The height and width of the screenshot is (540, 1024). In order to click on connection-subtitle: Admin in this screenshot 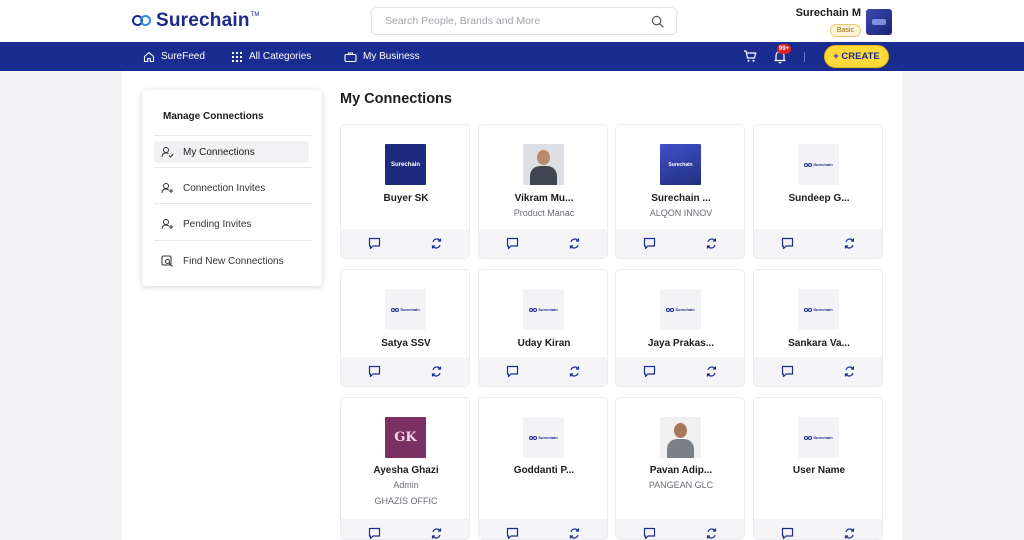, I will do `click(406, 485)`.